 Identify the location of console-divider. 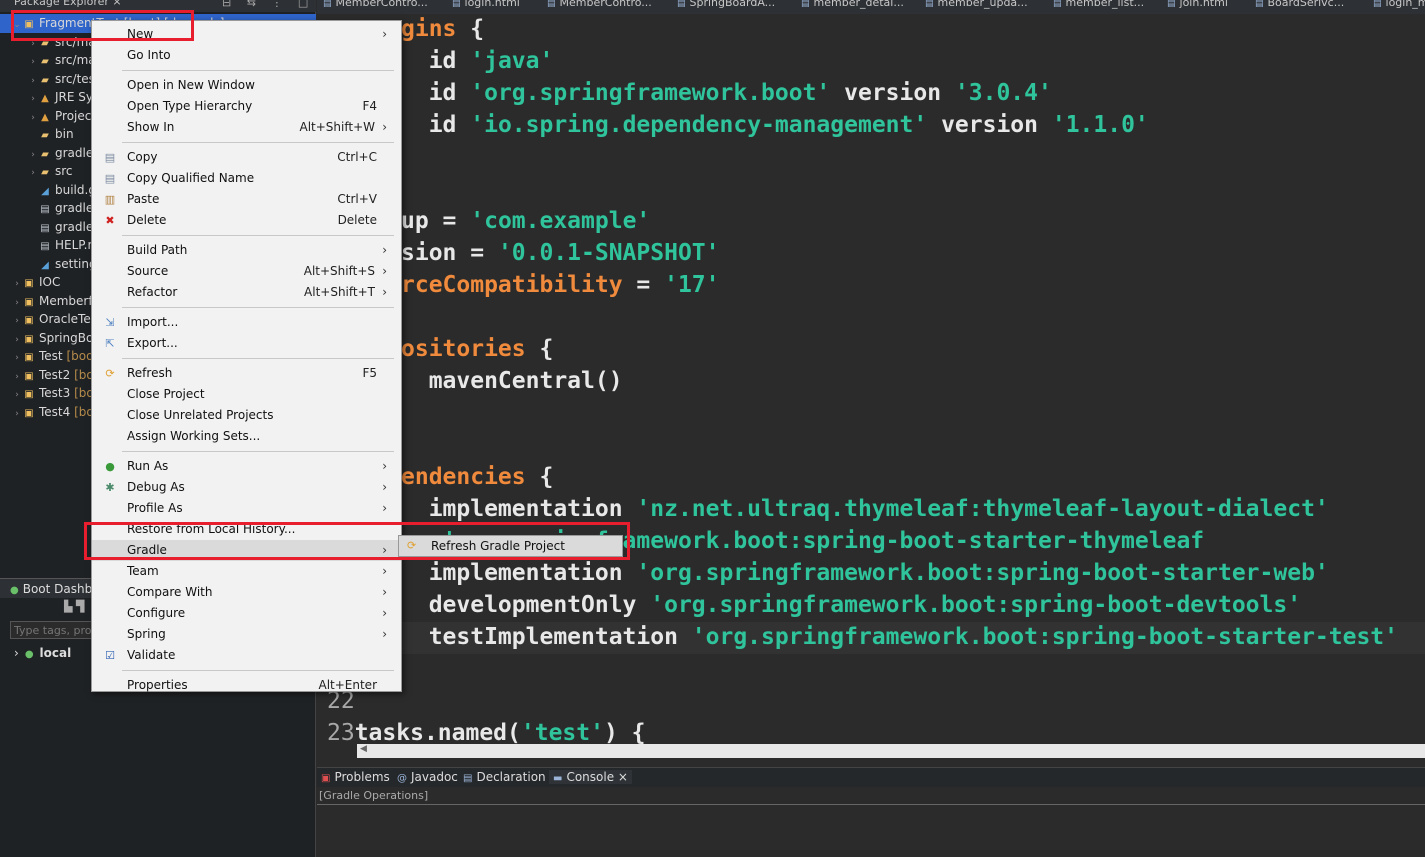
(871, 804).